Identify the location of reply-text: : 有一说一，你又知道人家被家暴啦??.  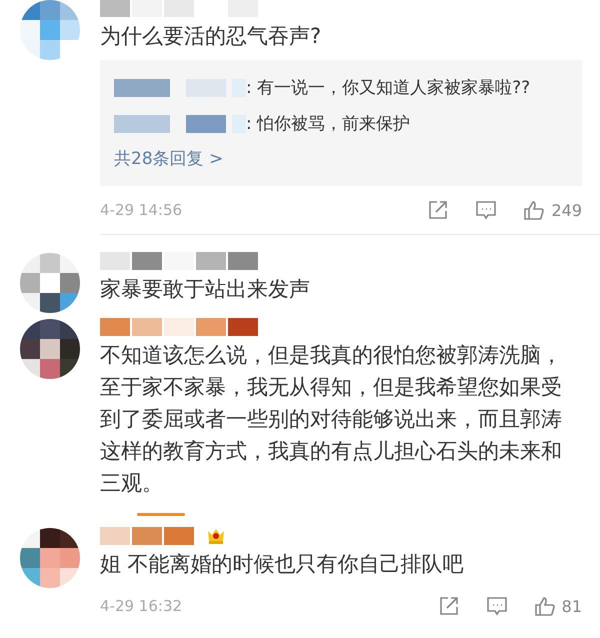
(388, 88).